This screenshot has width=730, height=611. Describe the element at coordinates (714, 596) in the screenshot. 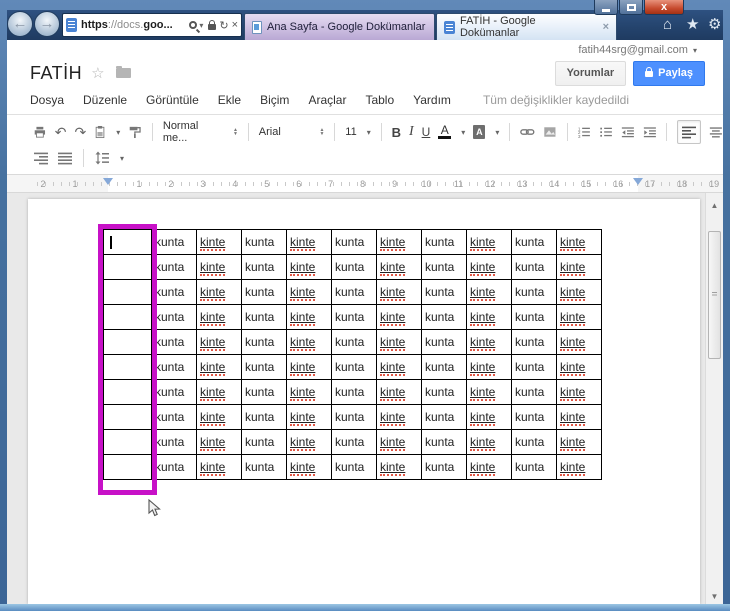

I see `scroll-down-icon: ▼` at that location.